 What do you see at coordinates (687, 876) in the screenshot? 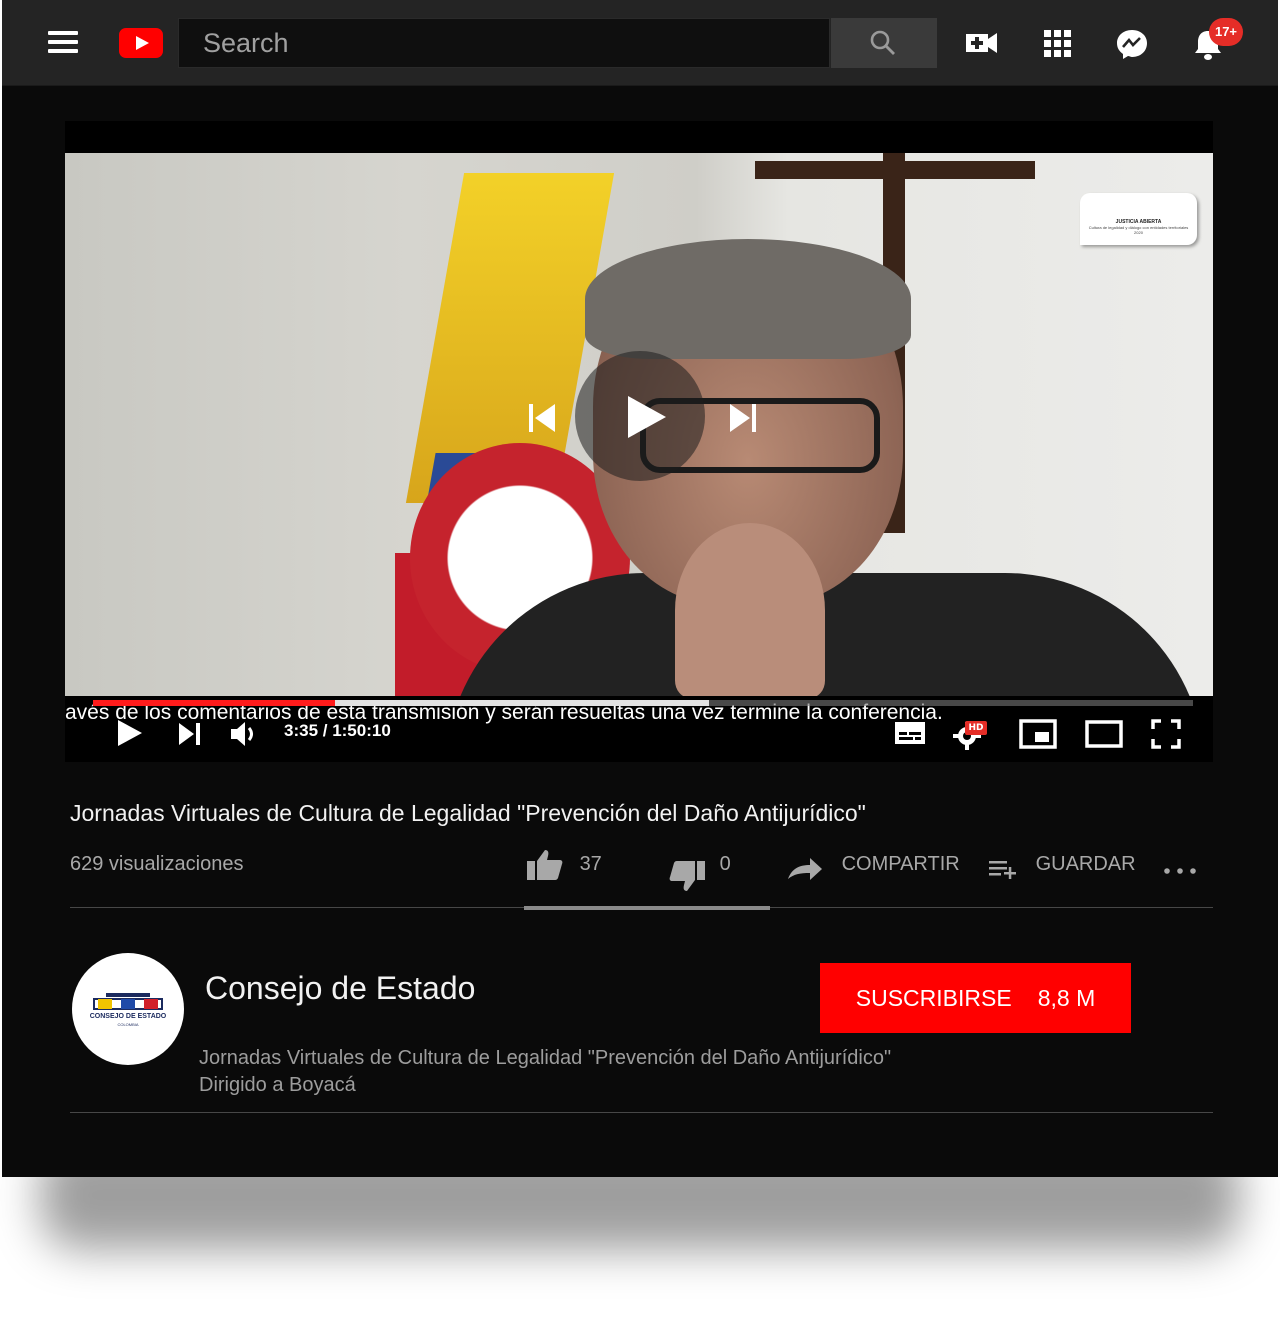
I see `thumbs-down-icon` at bounding box center [687, 876].